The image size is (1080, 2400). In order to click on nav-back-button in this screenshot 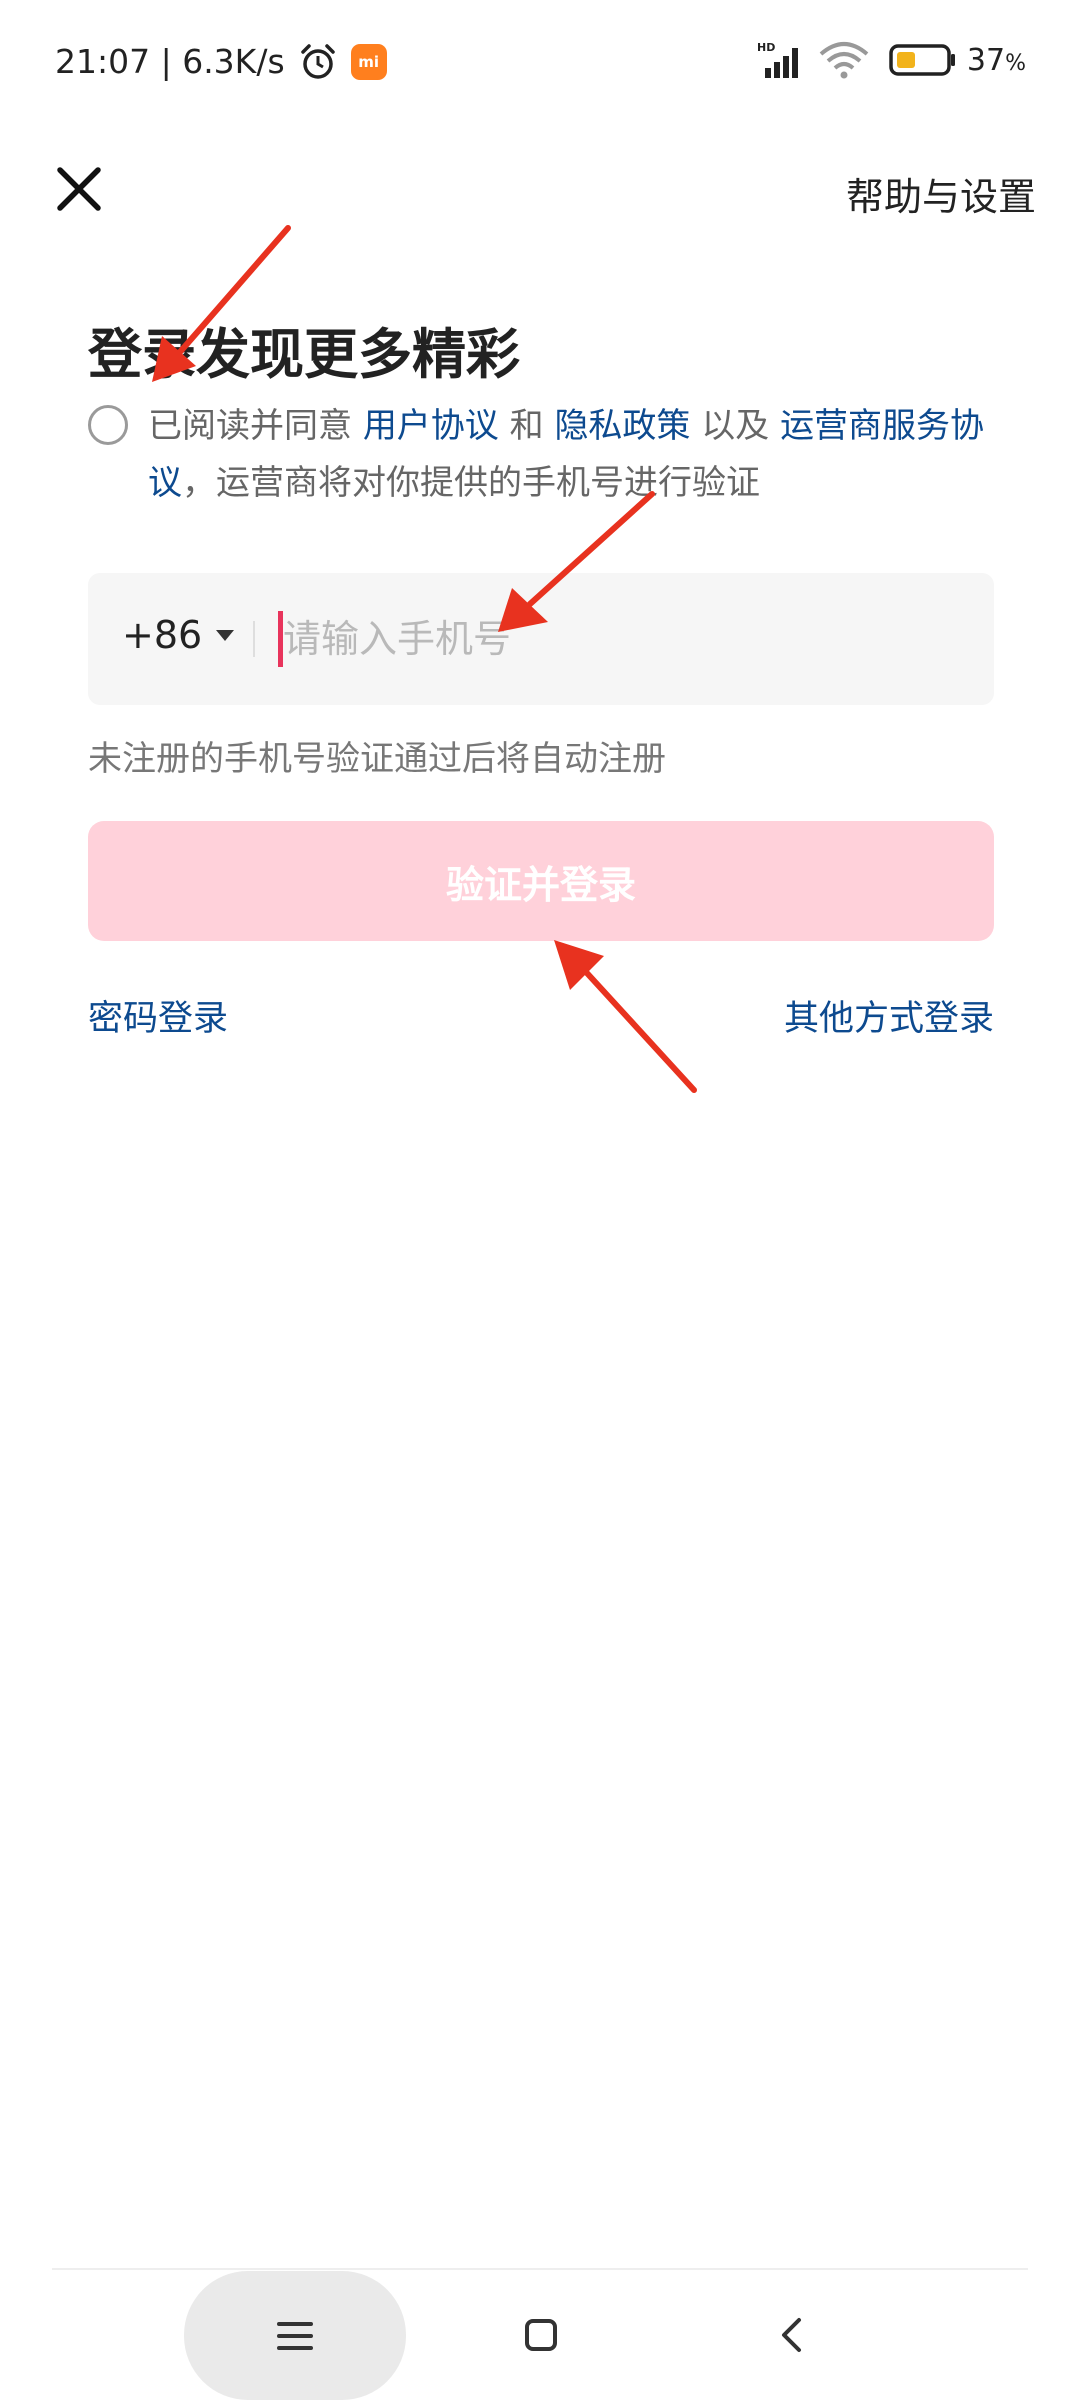, I will do `click(791, 2335)`.